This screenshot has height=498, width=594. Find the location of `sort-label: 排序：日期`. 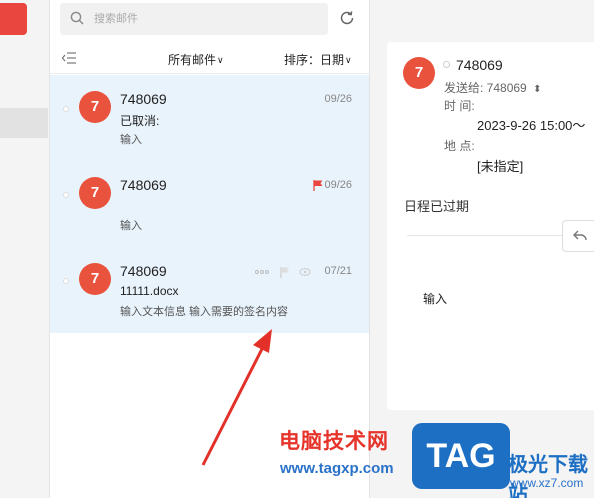

sort-label: 排序：日期 is located at coordinates (314, 60).